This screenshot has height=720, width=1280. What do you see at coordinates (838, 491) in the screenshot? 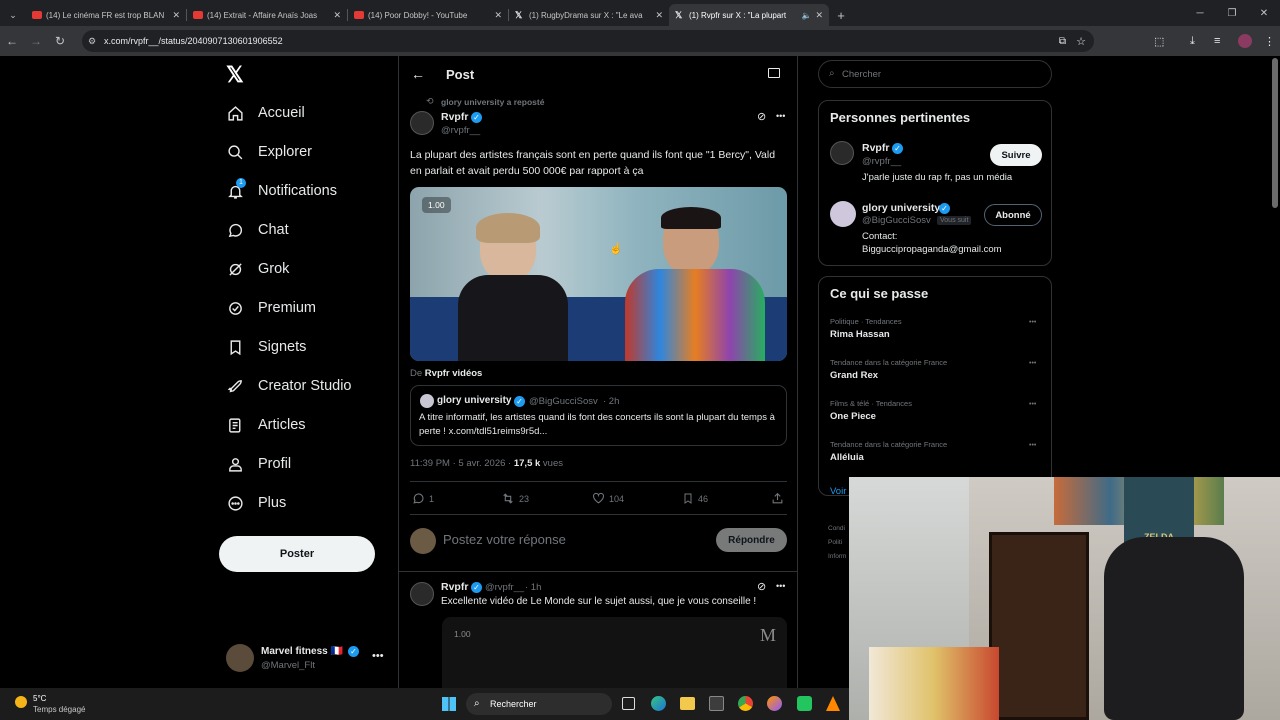
I see `show-more-link: Voir` at bounding box center [838, 491].